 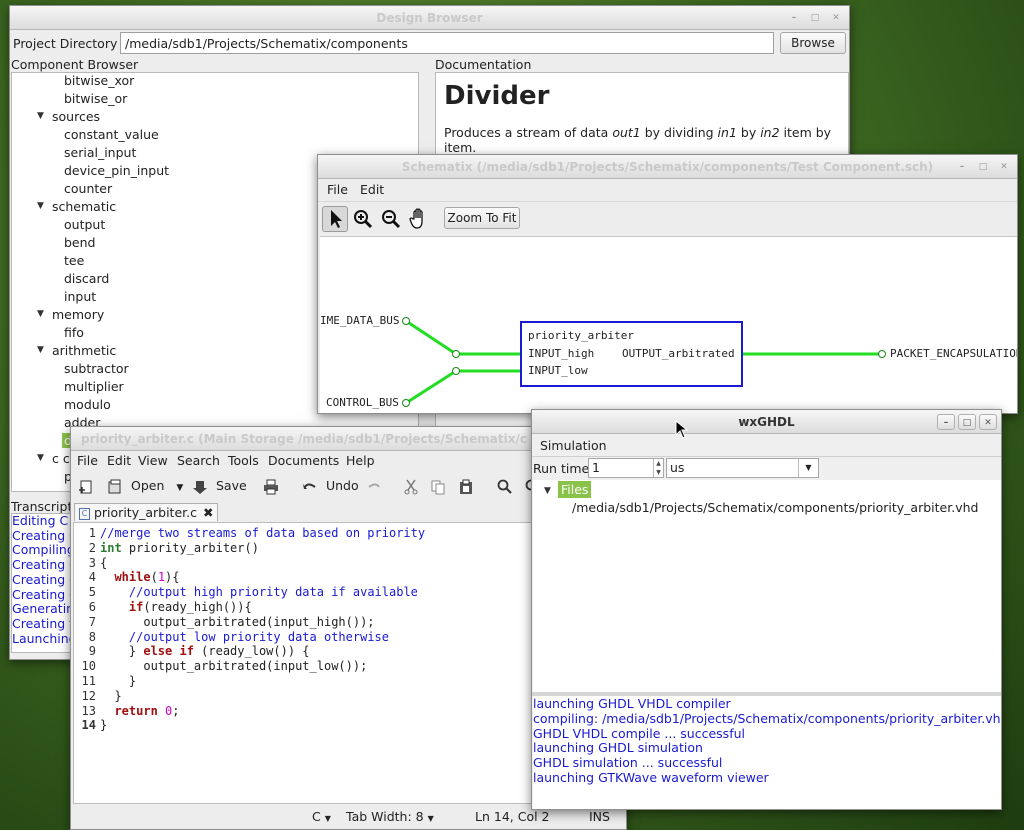 I want to click on zoom-to-fit-button: Zoom To Fit, so click(x=482, y=218).